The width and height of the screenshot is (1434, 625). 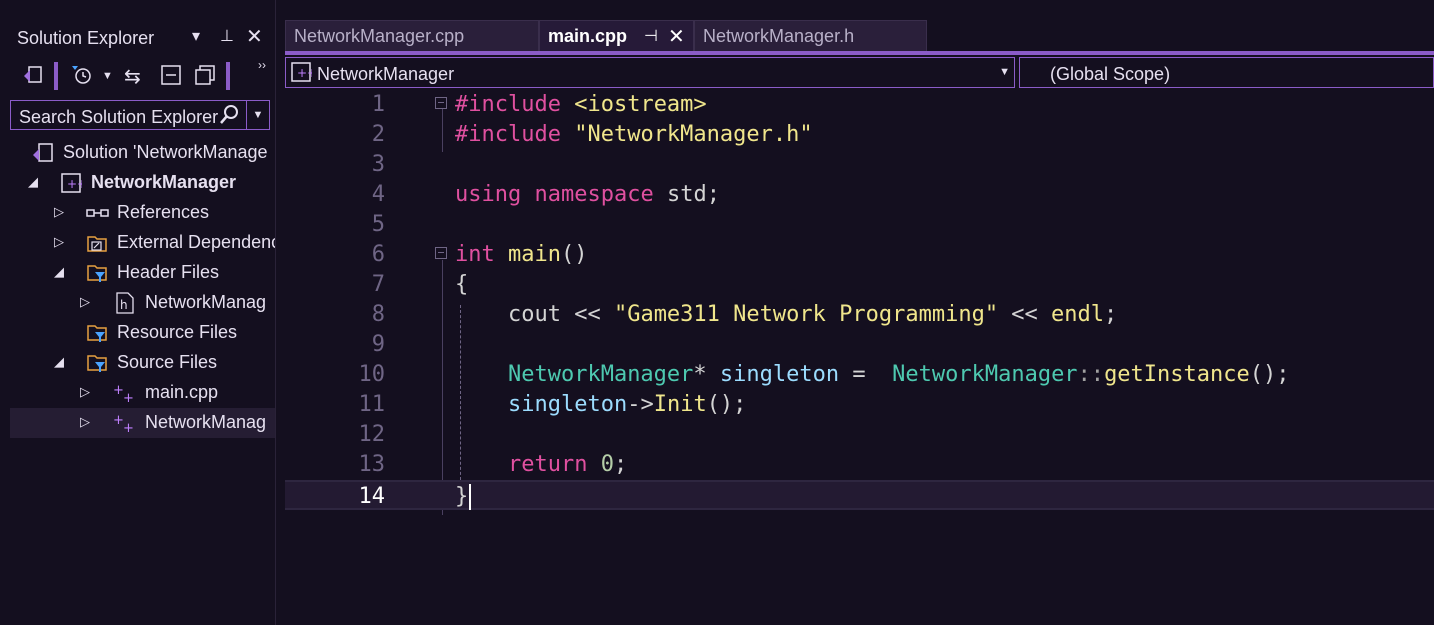 I want to click on line-number: 13, so click(x=372, y=464).